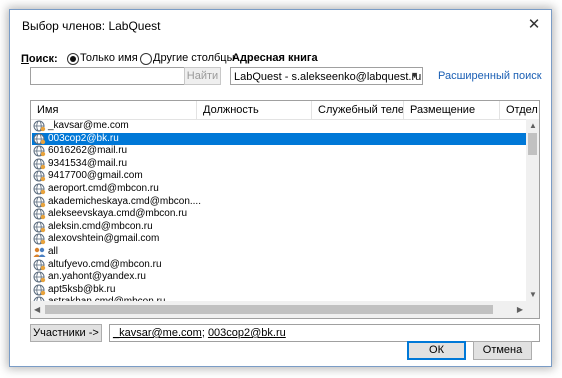 The image size is (562, 378). I want to click on horizontal-scroll-thumb, so click(269, 309).